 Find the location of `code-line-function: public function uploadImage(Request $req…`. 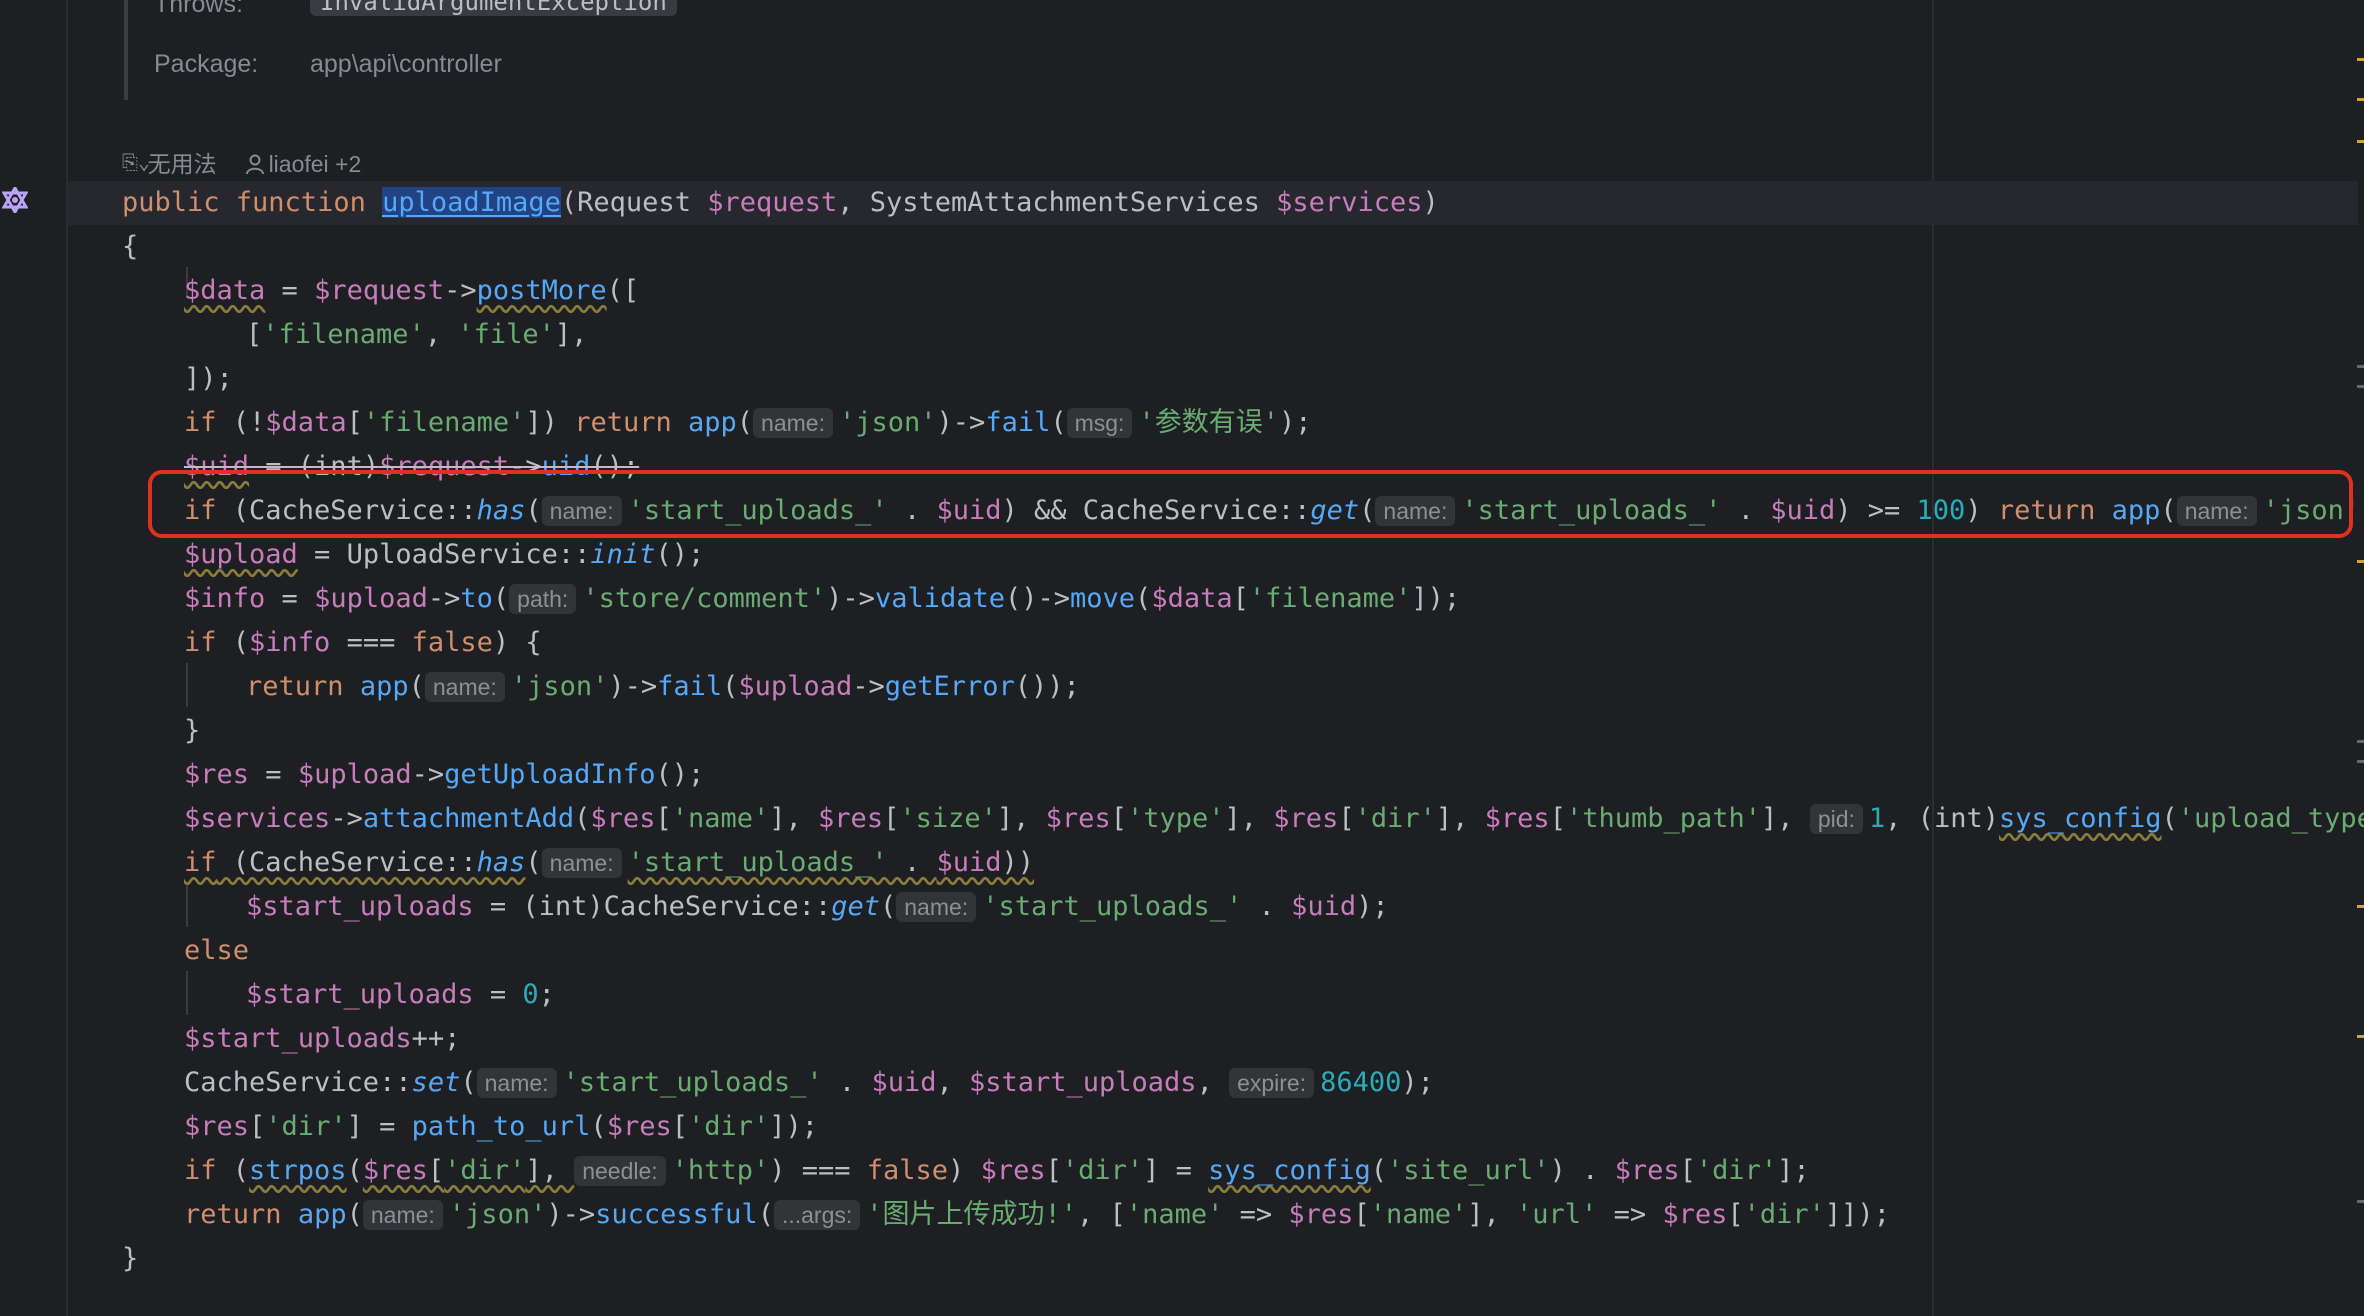

code-line-function: public function uploadImage(Request $req… is located at coordinates (780, 203).